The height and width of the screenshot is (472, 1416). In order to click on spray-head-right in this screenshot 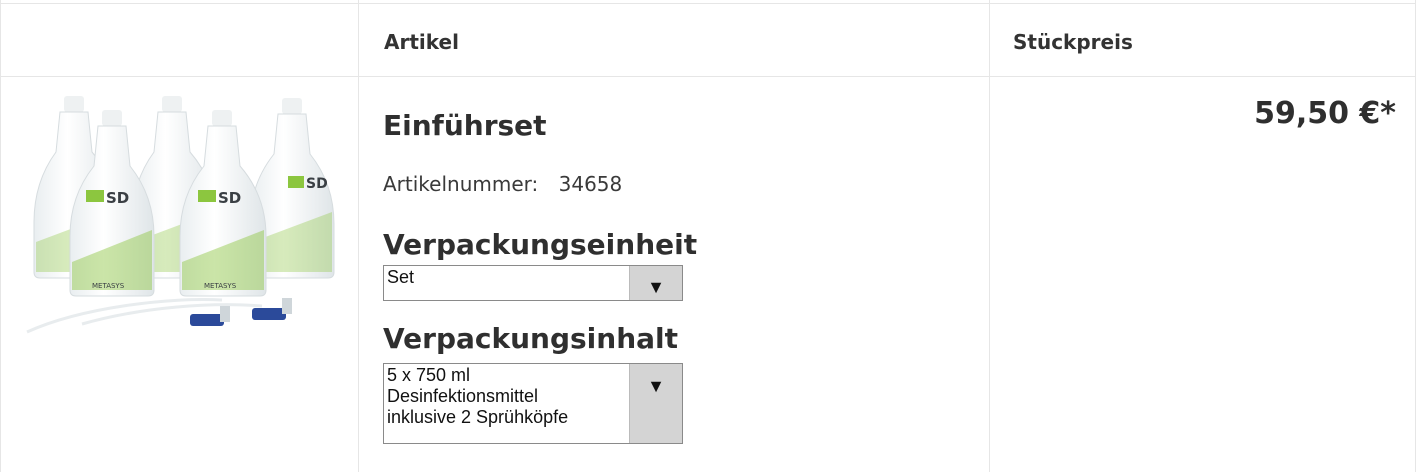, I will do `click(272, 309)`.